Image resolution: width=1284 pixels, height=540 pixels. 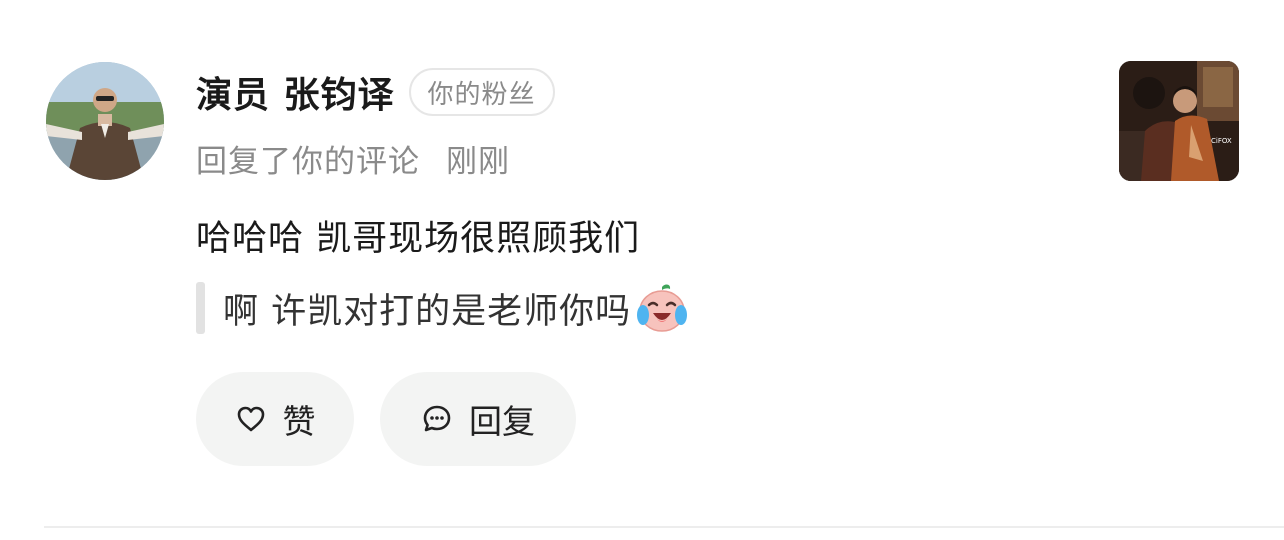 I want to click on comment-meta: 回复了你的评论 刚刚, so click(x=353, y=158).